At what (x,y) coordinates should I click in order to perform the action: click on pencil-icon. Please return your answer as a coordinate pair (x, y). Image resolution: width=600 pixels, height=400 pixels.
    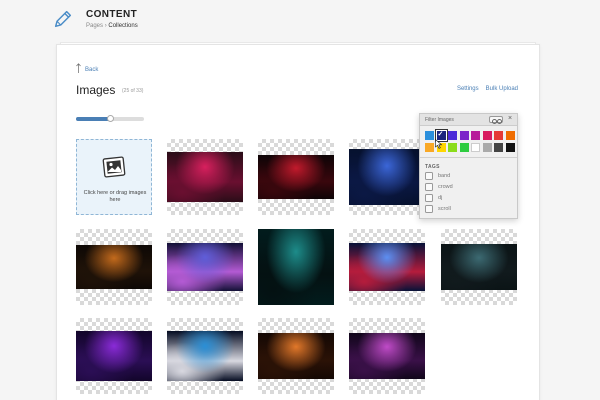
    Looking at the image, I should click on (63, 19).